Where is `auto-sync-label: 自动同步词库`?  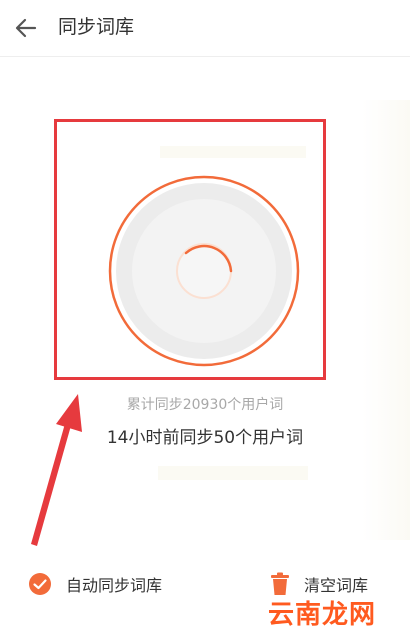
auto-sync-label: 自动同步词库 is located at coordinates (114, 585).